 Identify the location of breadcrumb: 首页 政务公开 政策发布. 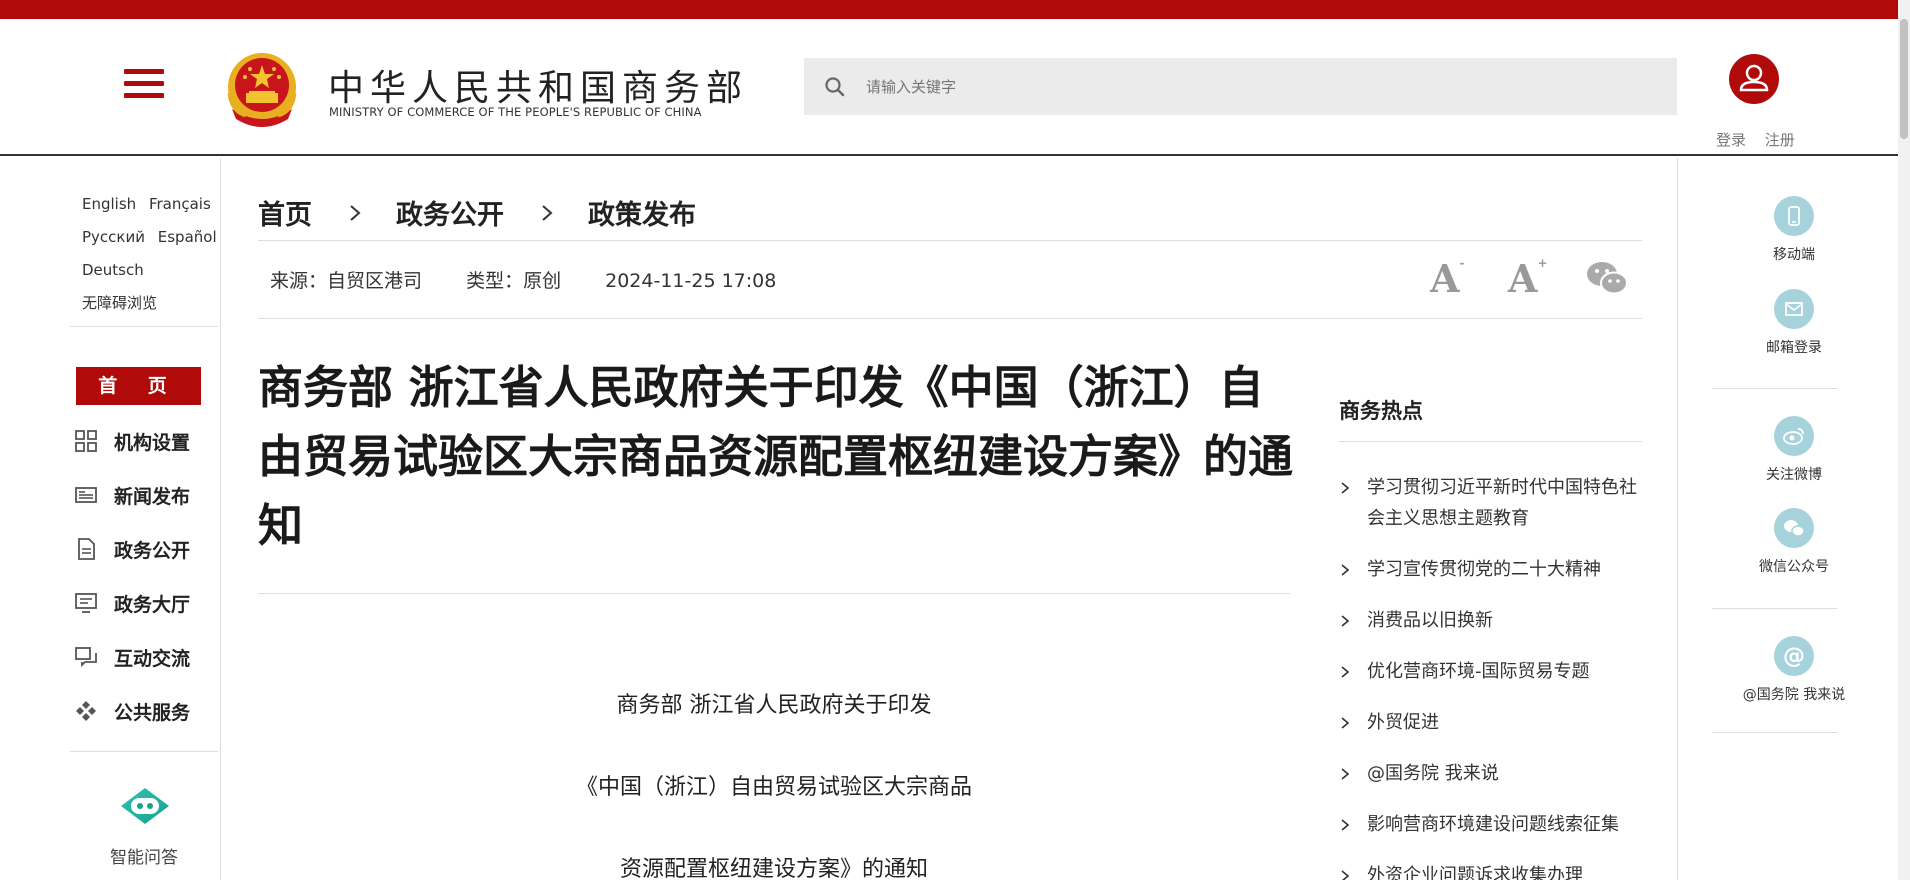
(477, 212).